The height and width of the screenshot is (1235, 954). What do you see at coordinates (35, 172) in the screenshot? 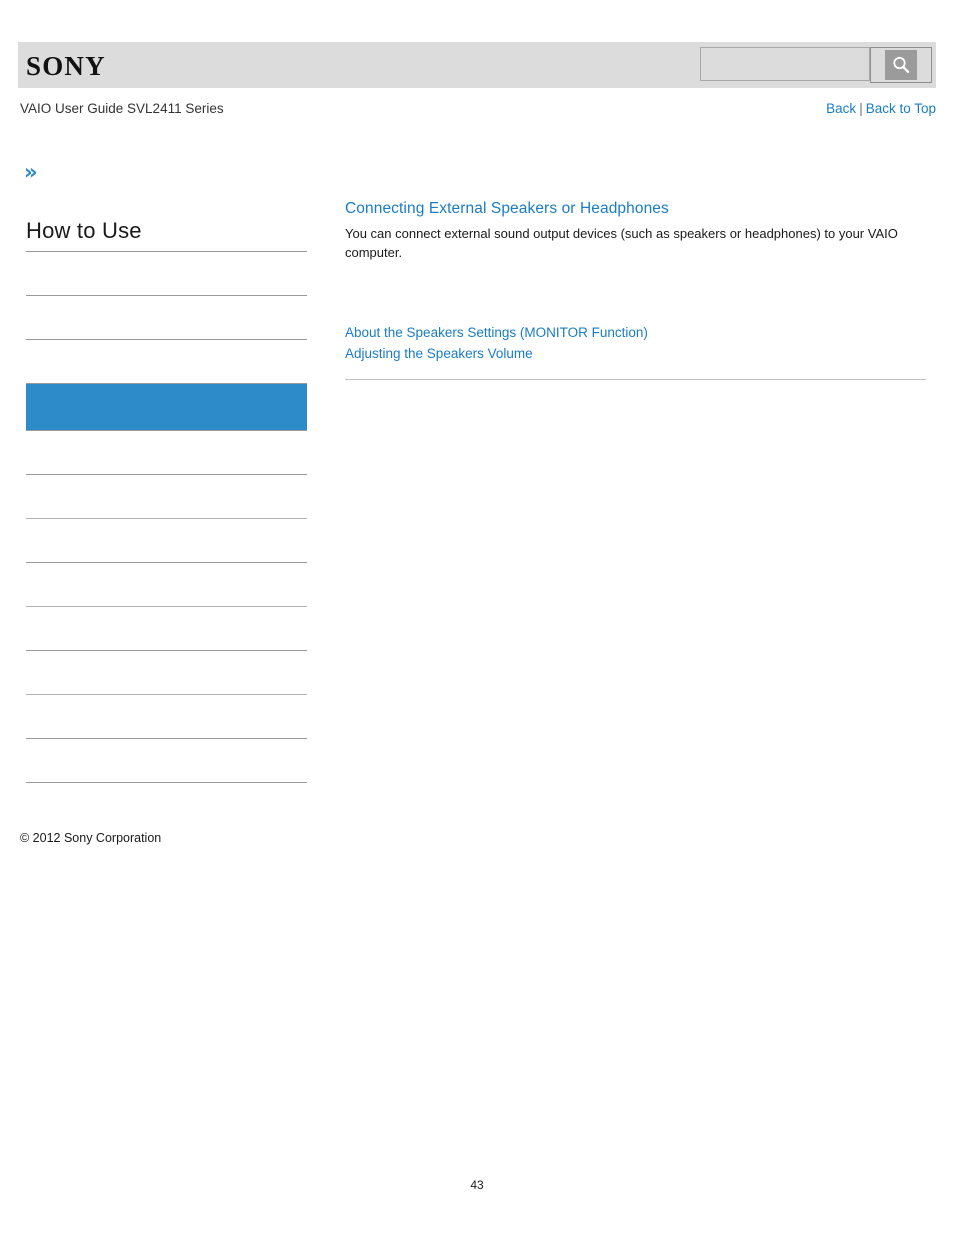
I see `chevron-double-right-icon: »` at bounding box center [35, 172].